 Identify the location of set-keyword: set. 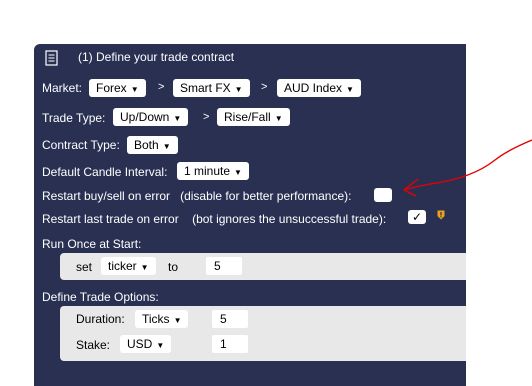
(84, 267).